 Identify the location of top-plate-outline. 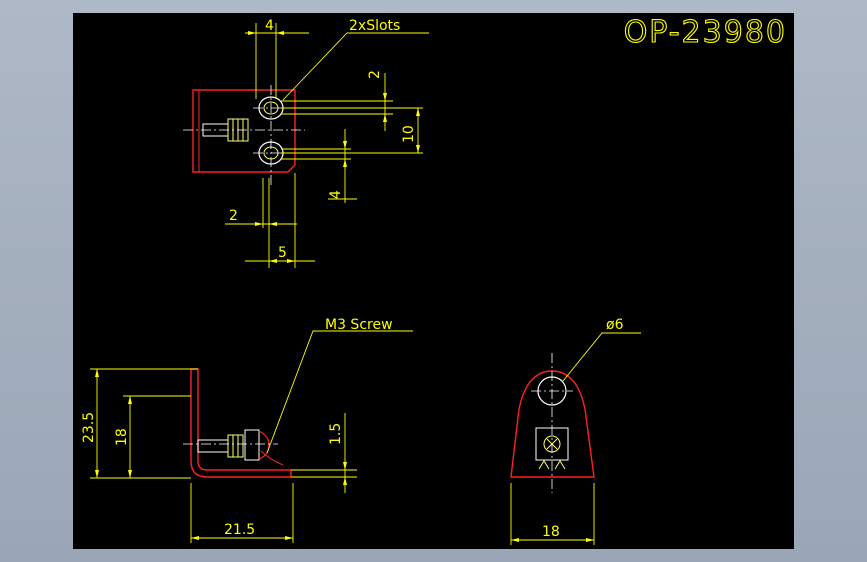
(244, 131).